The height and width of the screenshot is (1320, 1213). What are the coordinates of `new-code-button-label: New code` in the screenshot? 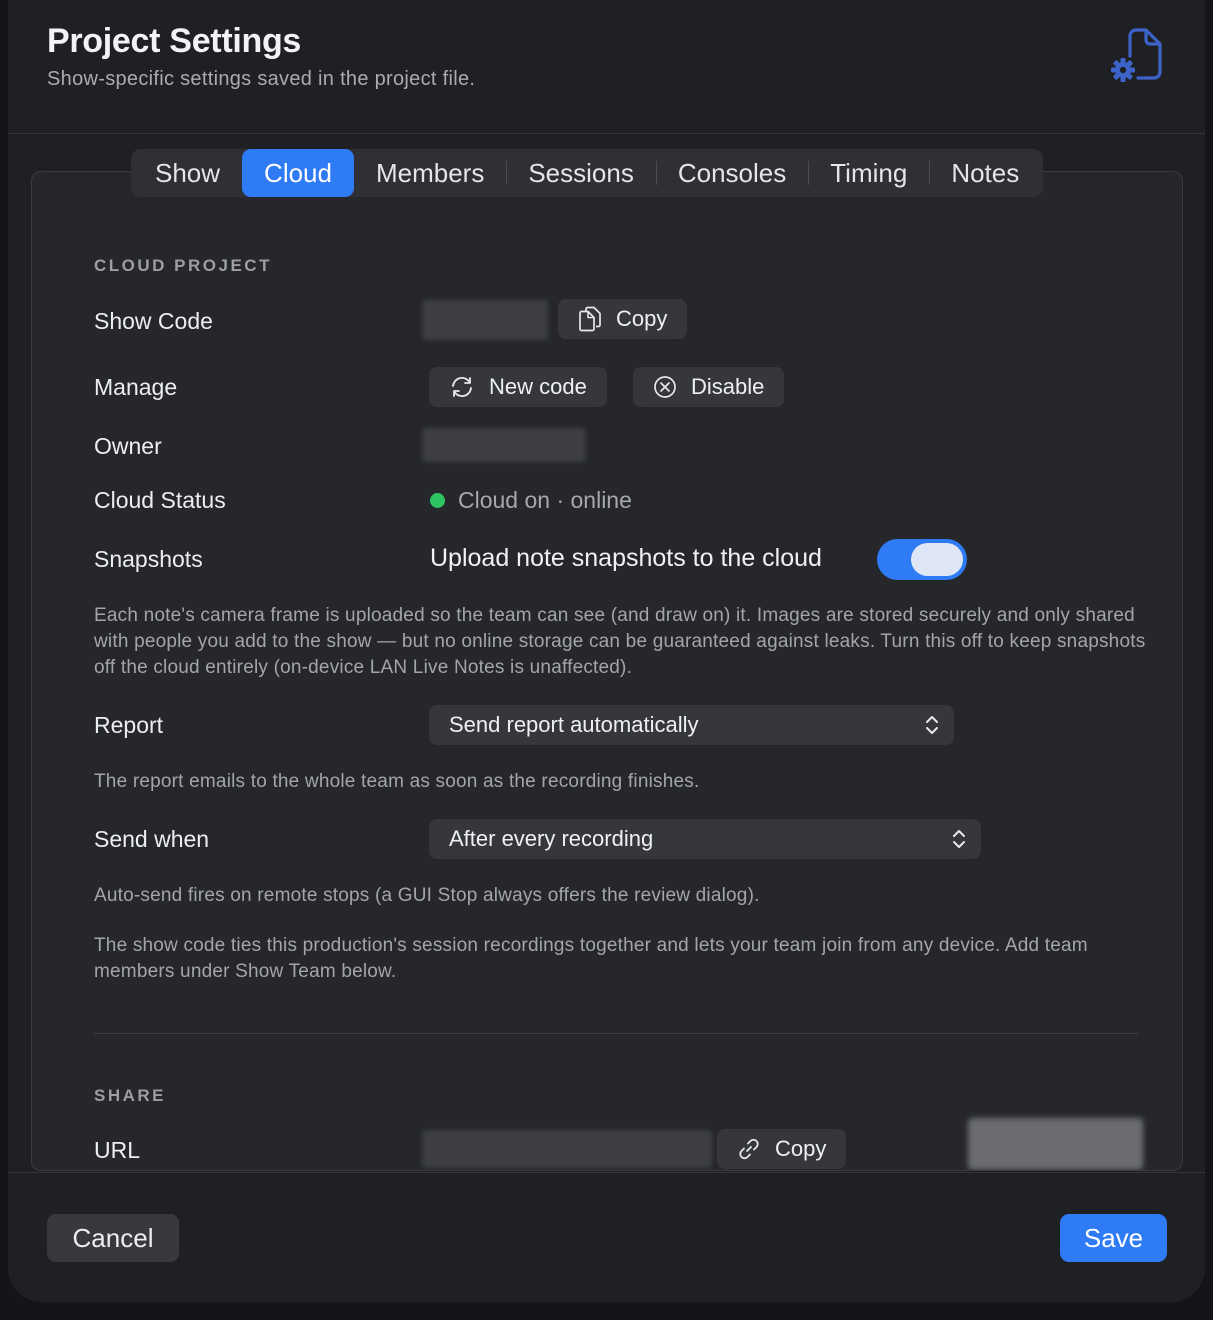 It's located at (538, 386).